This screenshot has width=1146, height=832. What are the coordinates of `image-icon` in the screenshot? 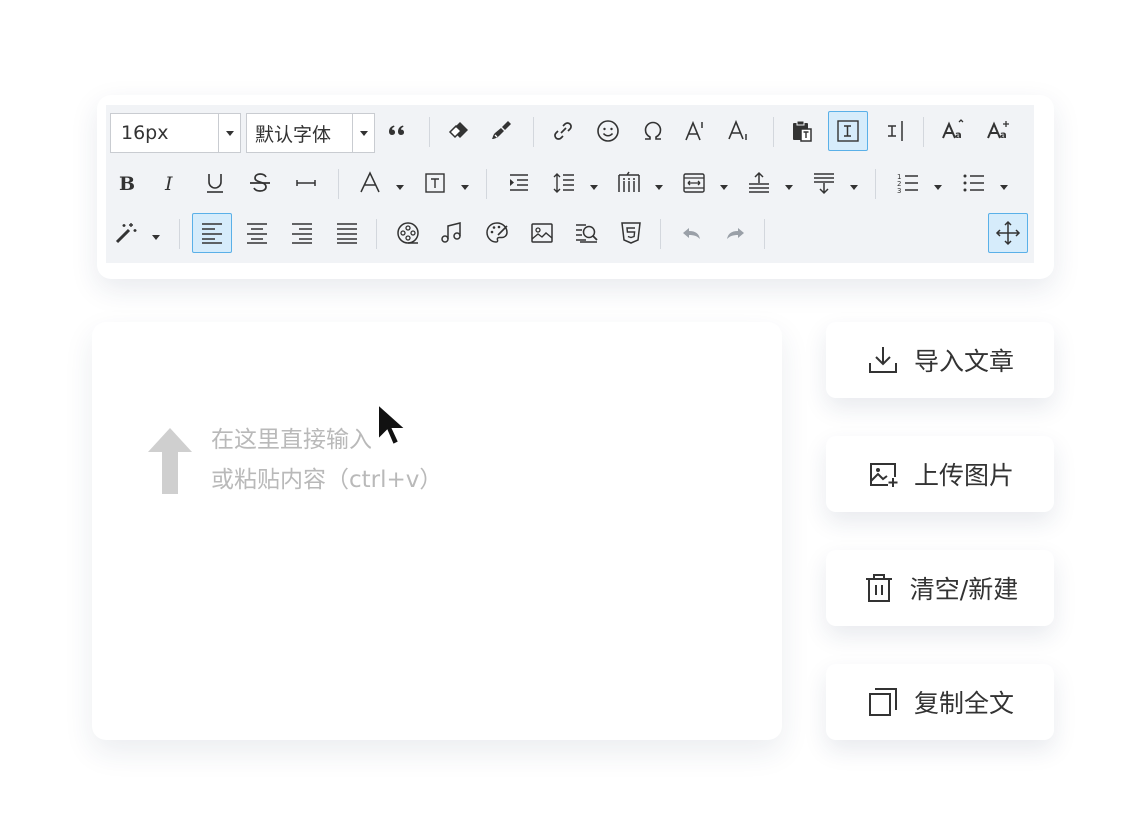 It's located at (542, 233).